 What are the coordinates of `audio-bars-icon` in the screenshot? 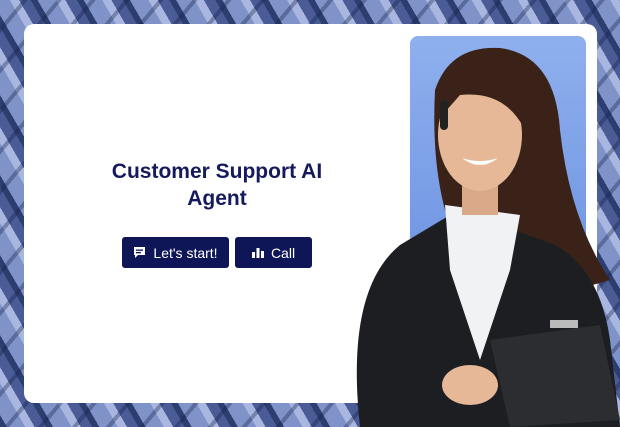 It's located at (257, 252).